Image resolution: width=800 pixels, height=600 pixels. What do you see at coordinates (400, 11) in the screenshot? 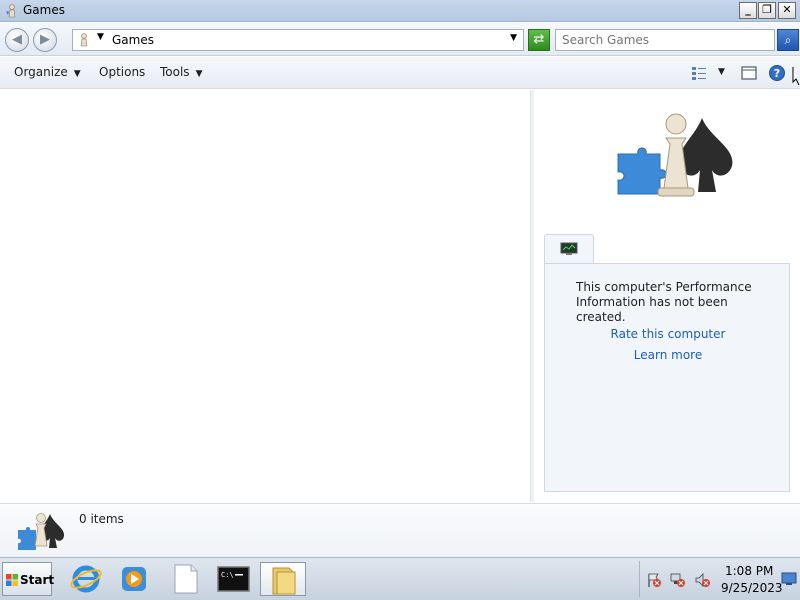
I see `title-bar: Games _ ❐ ✕` at bounding box center [400, 11].